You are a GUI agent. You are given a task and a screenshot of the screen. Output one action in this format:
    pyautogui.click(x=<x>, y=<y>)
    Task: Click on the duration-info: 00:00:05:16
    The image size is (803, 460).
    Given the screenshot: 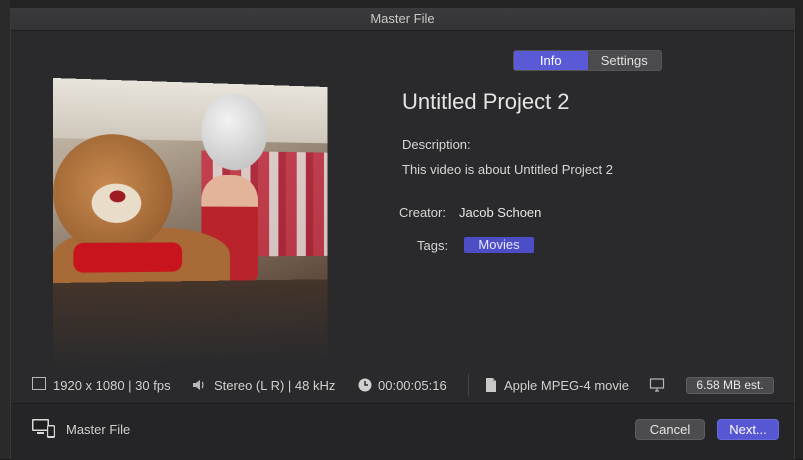 What is the action you would take?
    pyautogui.click(x=412, y=385)
    